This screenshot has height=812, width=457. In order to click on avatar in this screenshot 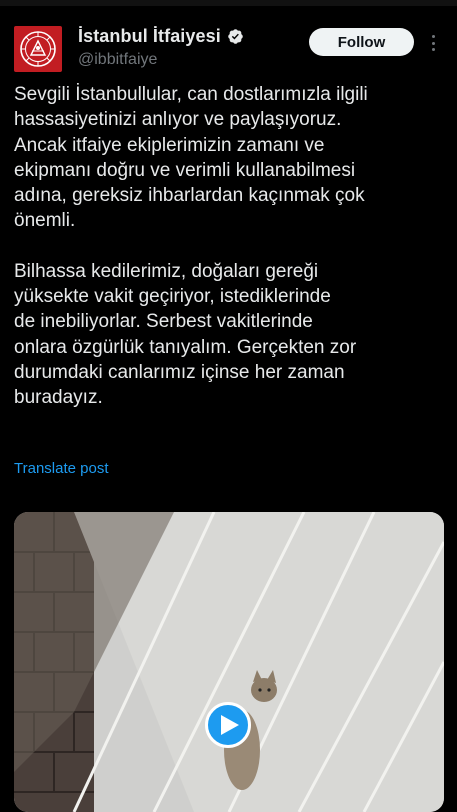, I will do `click(38, 49)`.